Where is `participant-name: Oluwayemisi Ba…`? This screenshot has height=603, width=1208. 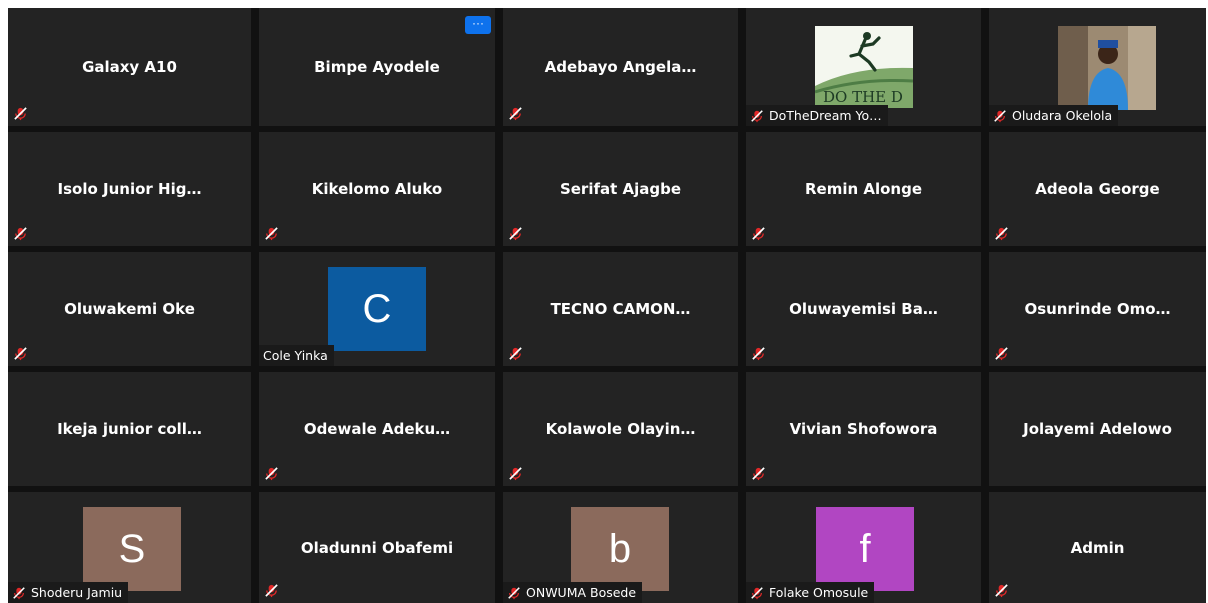 participant-name: Oluwayemisi Ba… is located at coordinates (863, 309).